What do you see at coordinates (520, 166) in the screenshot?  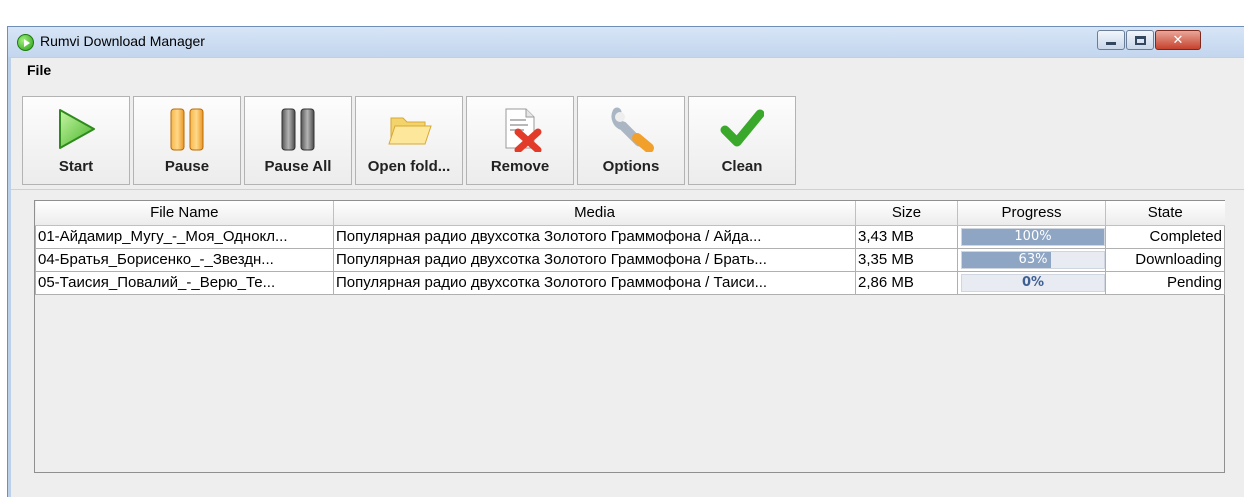 I see `remove-label: Remove` at bounding box center [520, 166].